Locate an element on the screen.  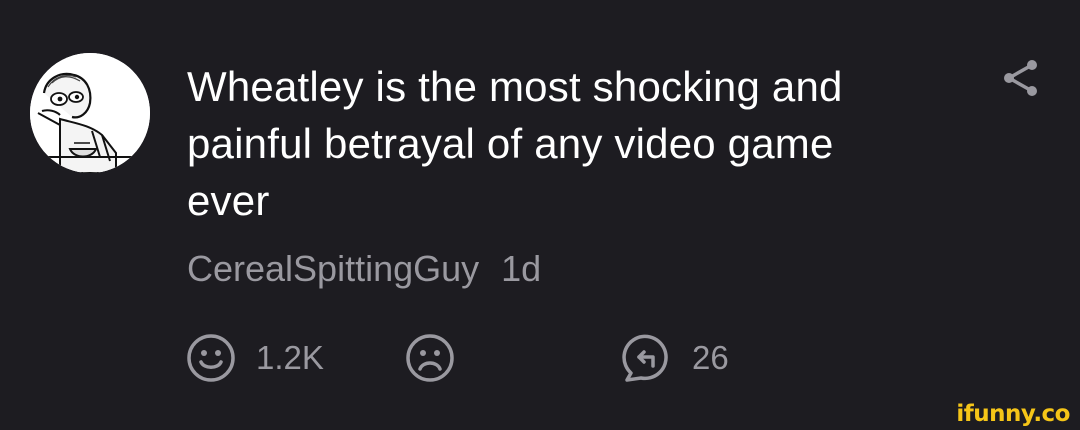
username: CerealSpittingGuy is located at coordinates (333, 268).